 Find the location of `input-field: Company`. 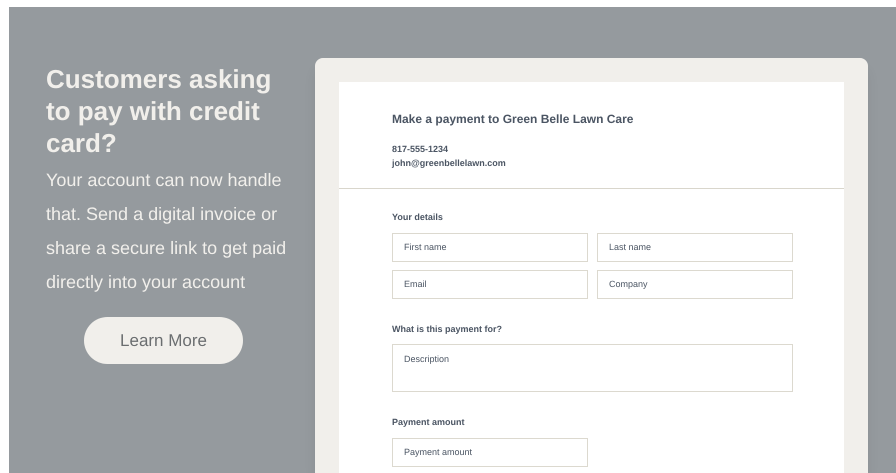

input-field: Company is located at coordinates (695, 284).